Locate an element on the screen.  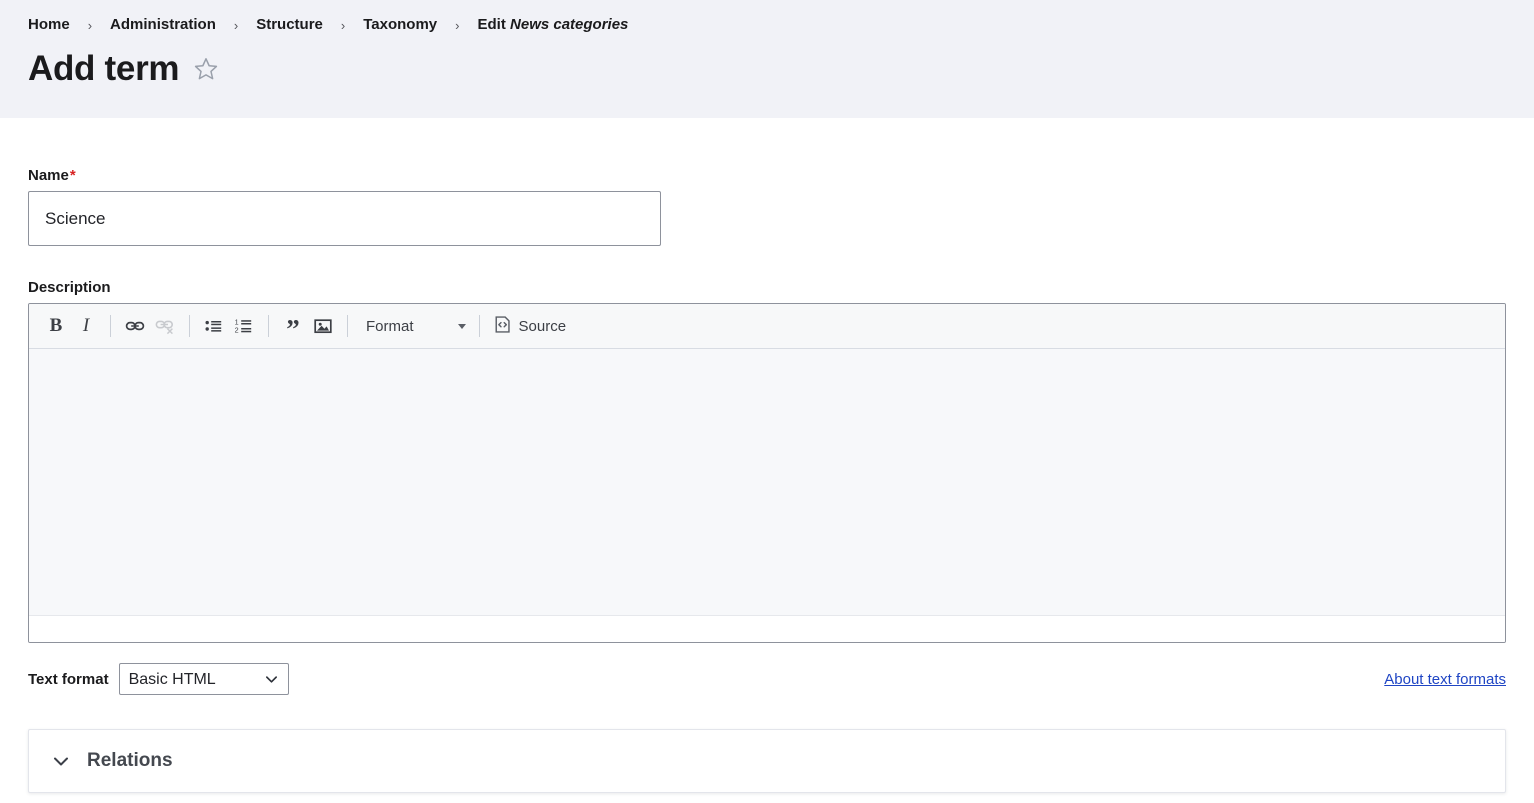
breadcrumb-item-home: Home is located at coordinates (49, 25).